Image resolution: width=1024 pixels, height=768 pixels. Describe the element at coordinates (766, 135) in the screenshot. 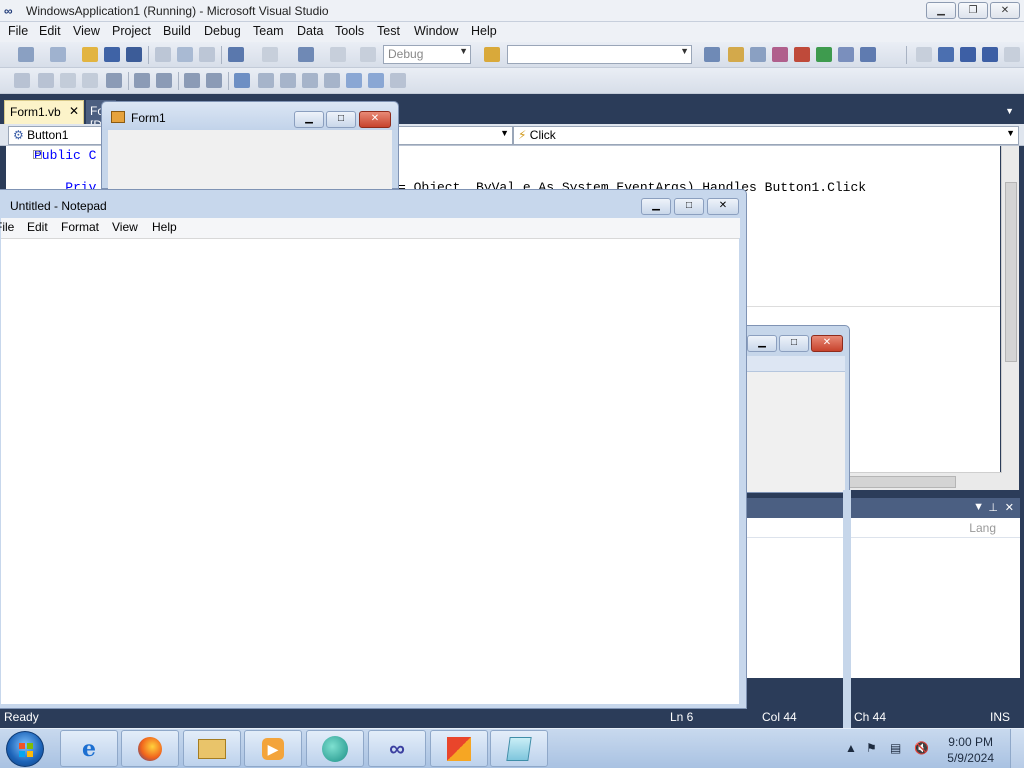

I see `event-combo: ⚡ Click ▼` at that location.